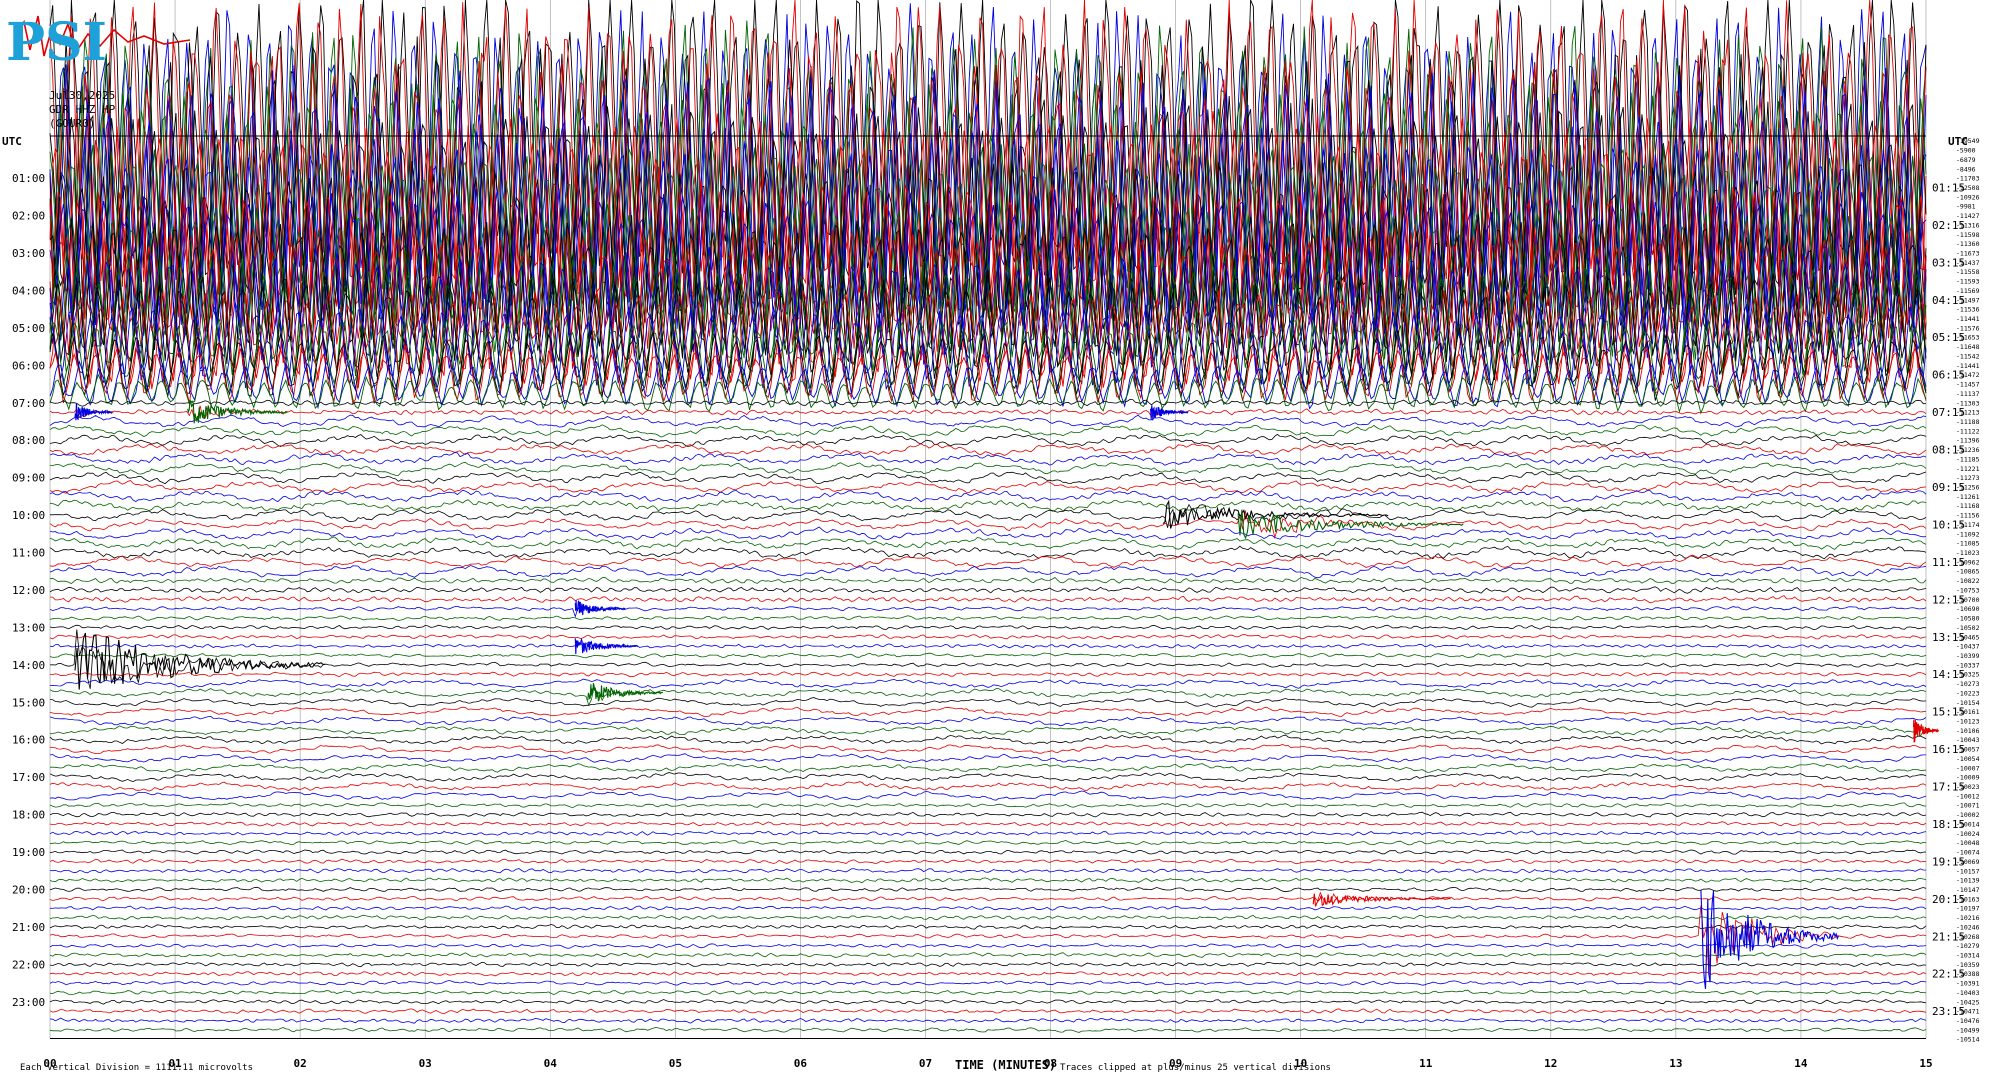 The width and height of the screenshot is (2010, 1080). What do you see at coordinates (1968, 403) in the screenshot?
I see `trace-offset-label: -11303` at bounding box center [1968, 403].